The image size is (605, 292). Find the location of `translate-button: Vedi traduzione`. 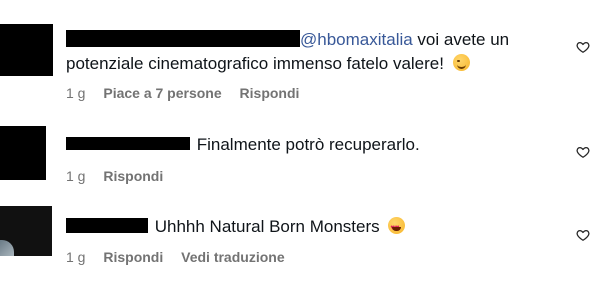

translate-button: Vedi traduzione is located at coordinates (232, 257).